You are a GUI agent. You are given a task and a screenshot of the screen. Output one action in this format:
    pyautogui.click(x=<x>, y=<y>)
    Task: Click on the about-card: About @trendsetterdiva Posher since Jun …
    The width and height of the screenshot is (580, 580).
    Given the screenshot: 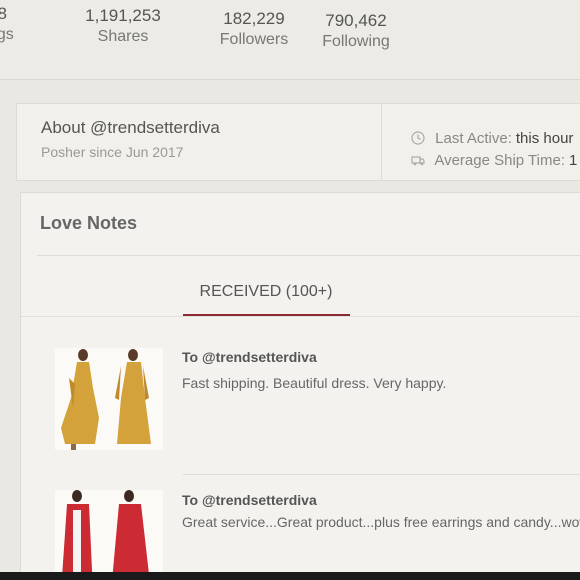 What is the action you would take?
    pyautogui.click(x=298, y=142)
    